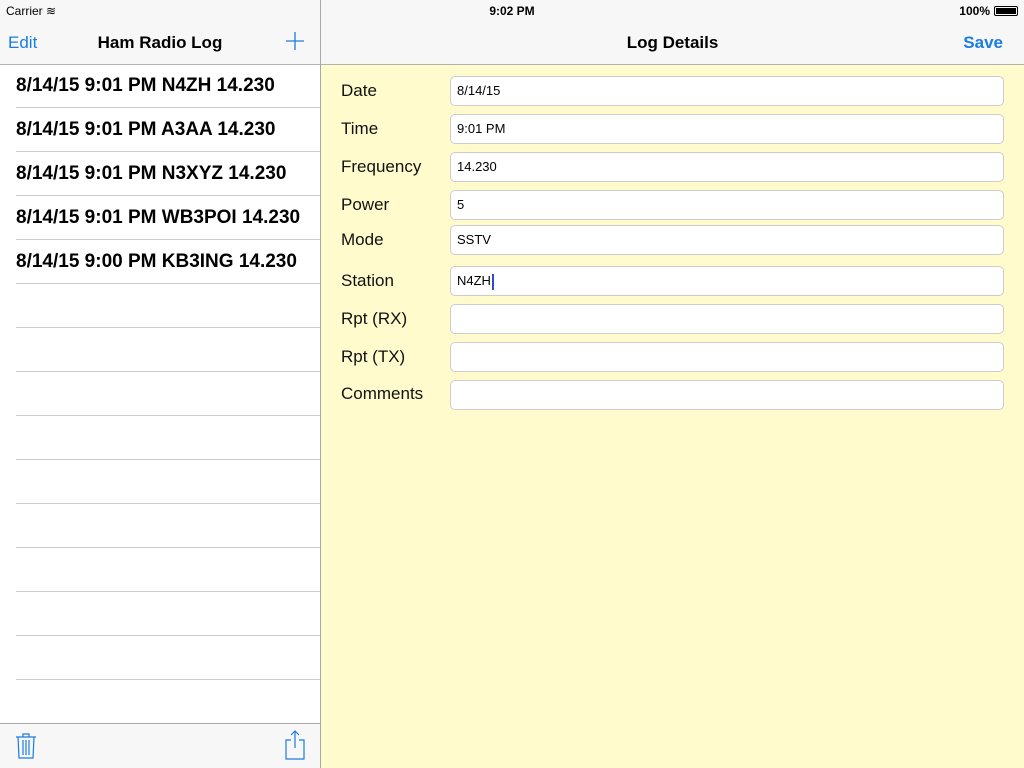 This screenshot has width=1024, height=768. Describe the element at coordinates (492, 281) in the screenshot. I see `text-cursor` at that location.